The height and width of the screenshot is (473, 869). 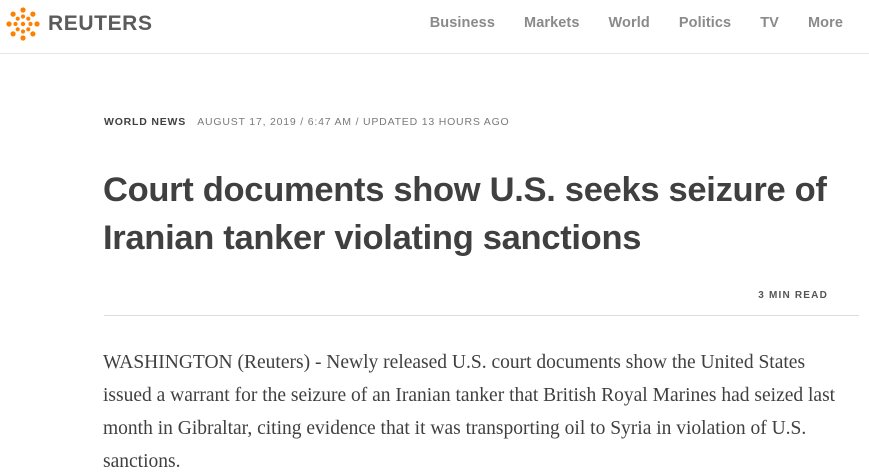 What do you see at coordinates (145, 122) in the screenshot?
I see `section-link: WORLD NEWS` at bounding box center [145, 122].